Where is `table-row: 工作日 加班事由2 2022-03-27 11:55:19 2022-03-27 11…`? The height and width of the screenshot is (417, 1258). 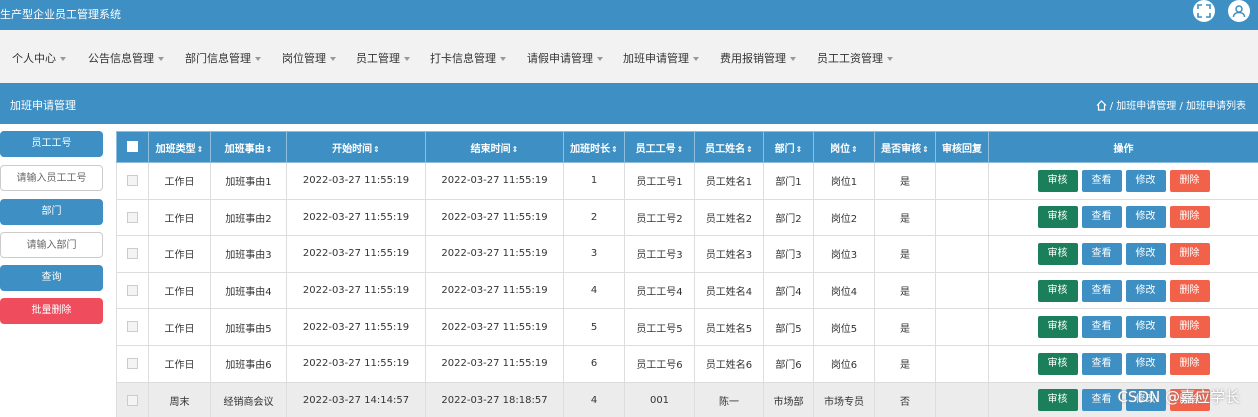
table-row: 工作日 加班事由2 2022-03-27 11:55:19 2022-03-27 11… is located at coordinates (687, 217).